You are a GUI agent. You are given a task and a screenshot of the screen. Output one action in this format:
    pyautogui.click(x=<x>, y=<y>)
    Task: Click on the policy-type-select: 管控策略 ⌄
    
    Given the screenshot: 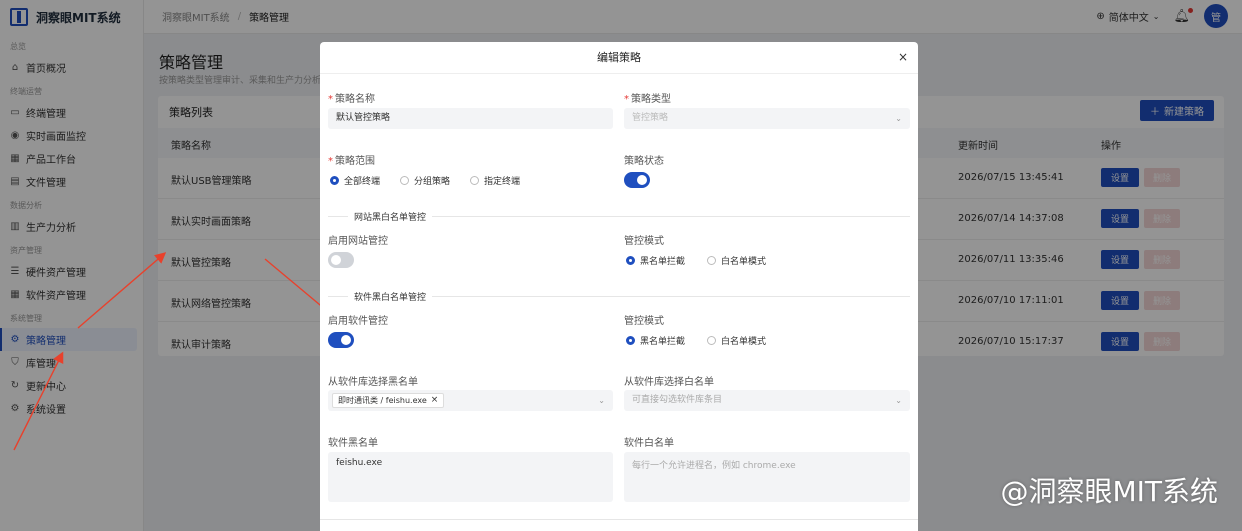 What is the action you would take?
    pyautogui.click(x=767, y=118)
    